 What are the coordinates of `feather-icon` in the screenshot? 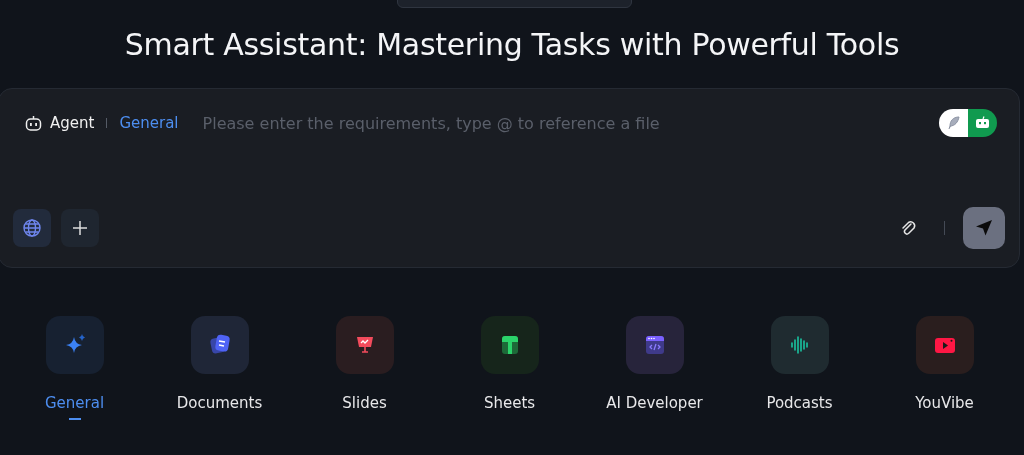 It's located at (953, 123).